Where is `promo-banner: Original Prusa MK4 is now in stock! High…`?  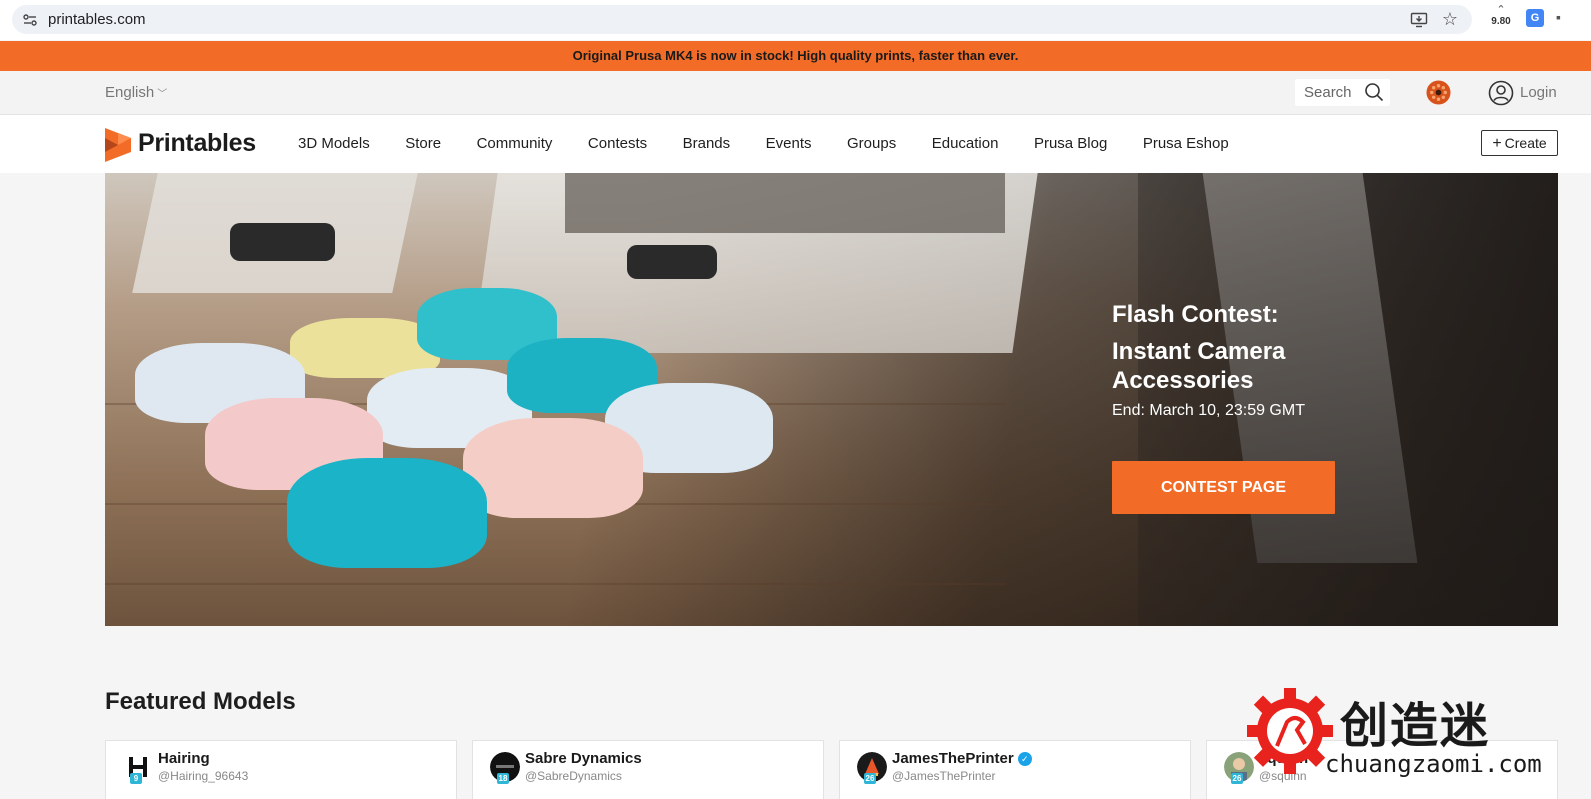
promo-banner: Original Prusa MK4 is now in stock! High… is located at coordinates (795, 56).